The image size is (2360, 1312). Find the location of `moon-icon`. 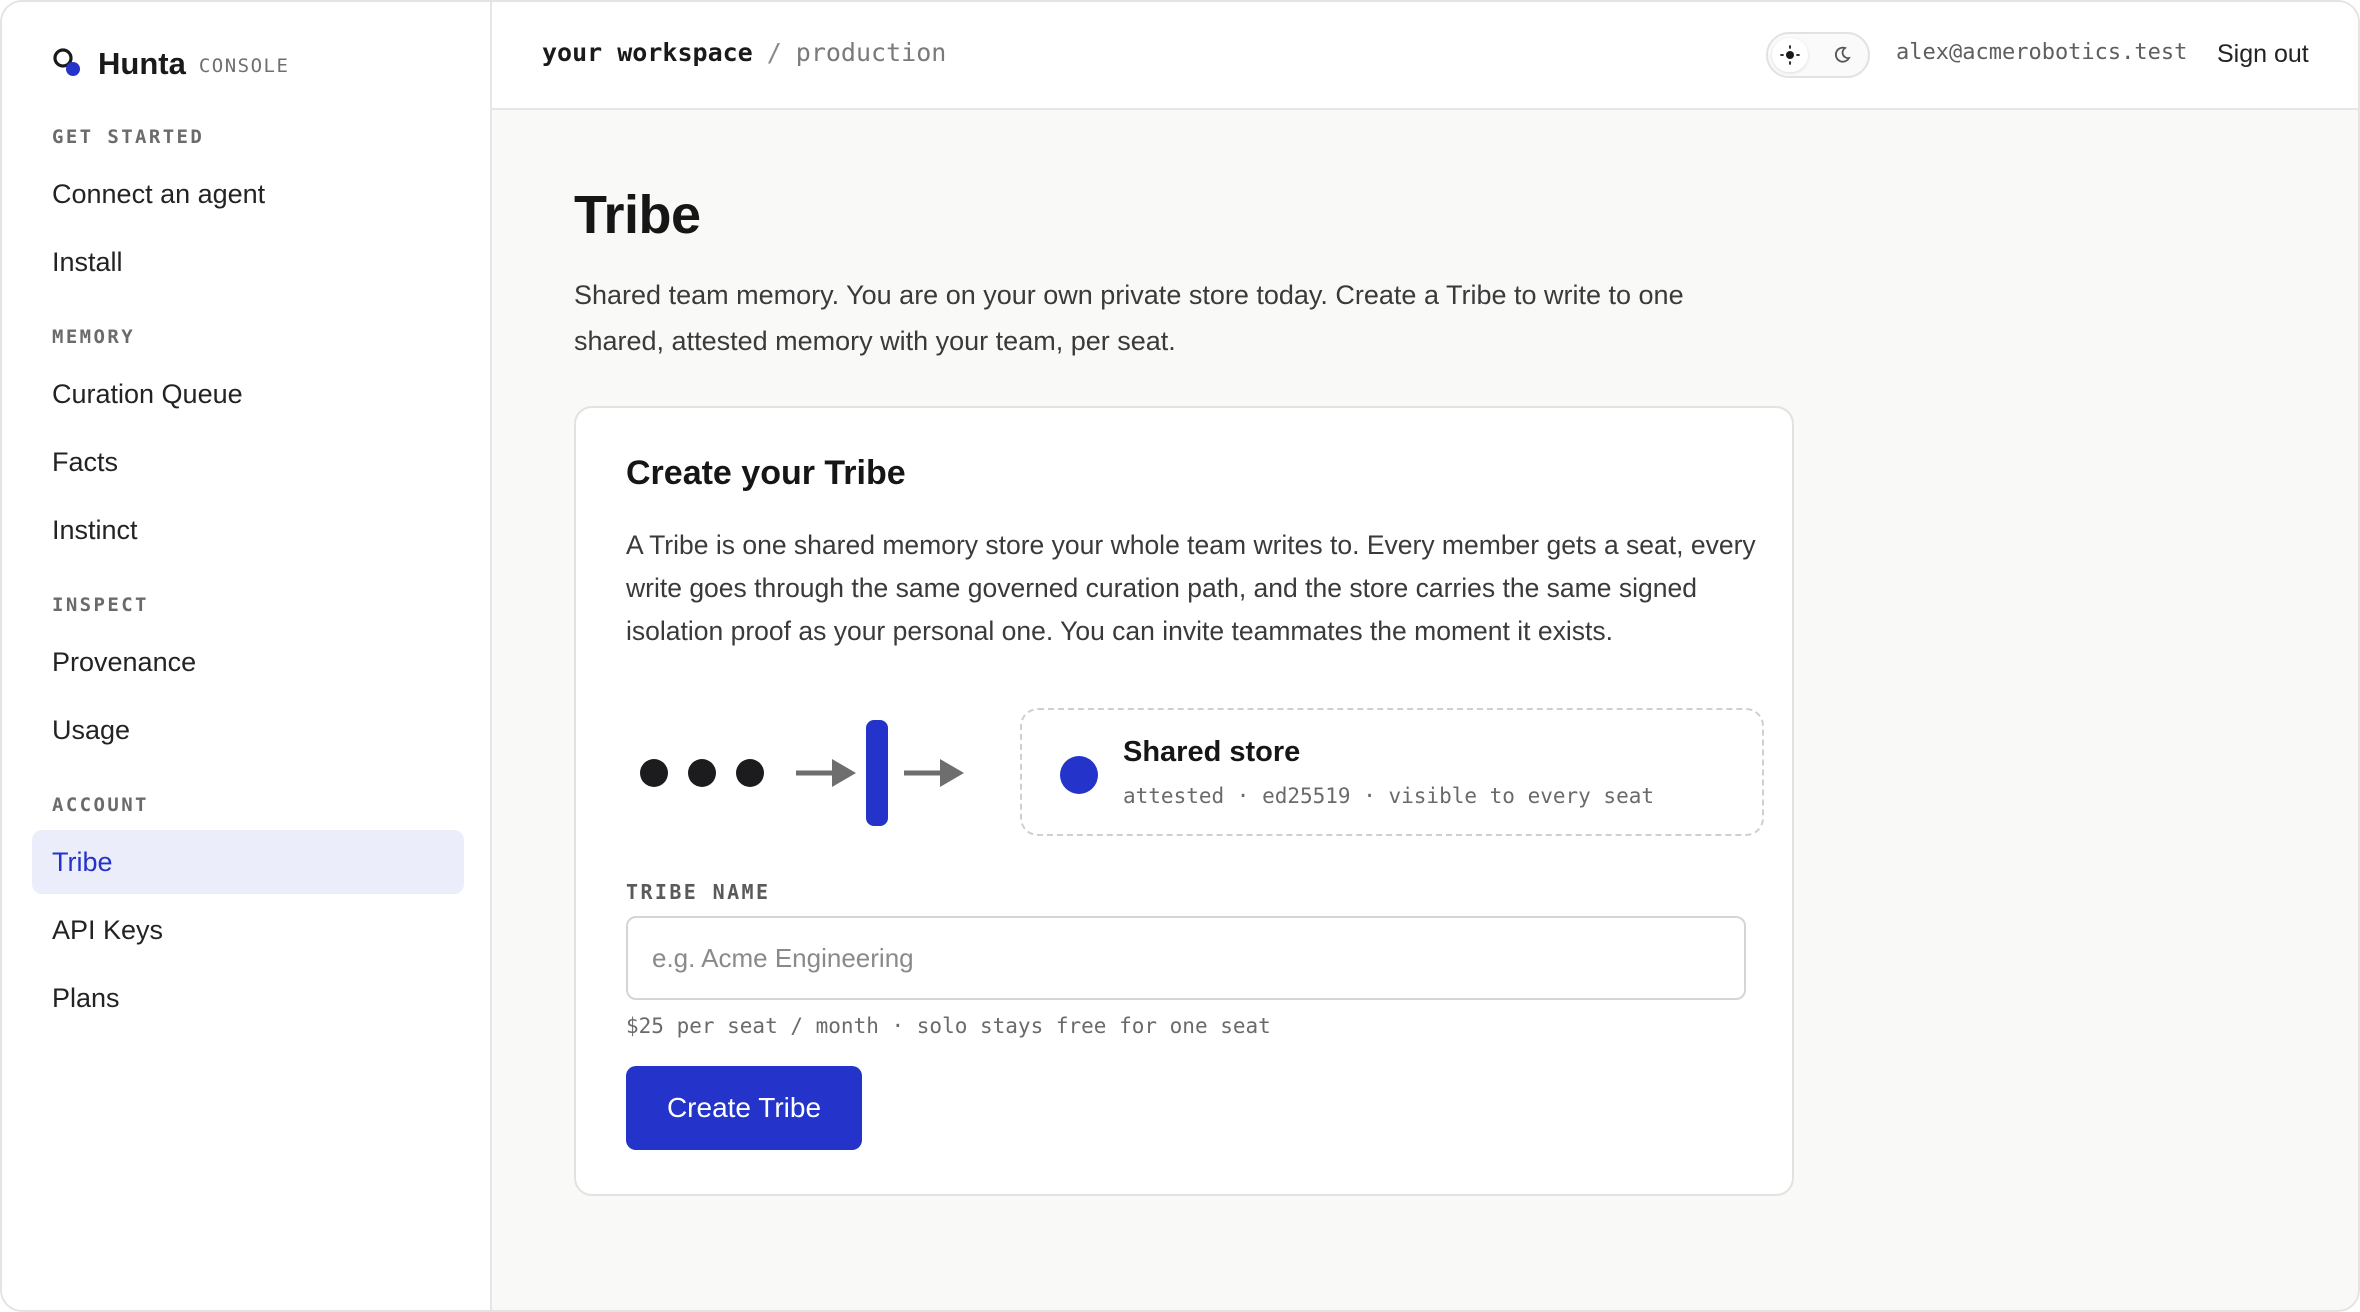

moon-icon is located at coordinates (1842, 55).